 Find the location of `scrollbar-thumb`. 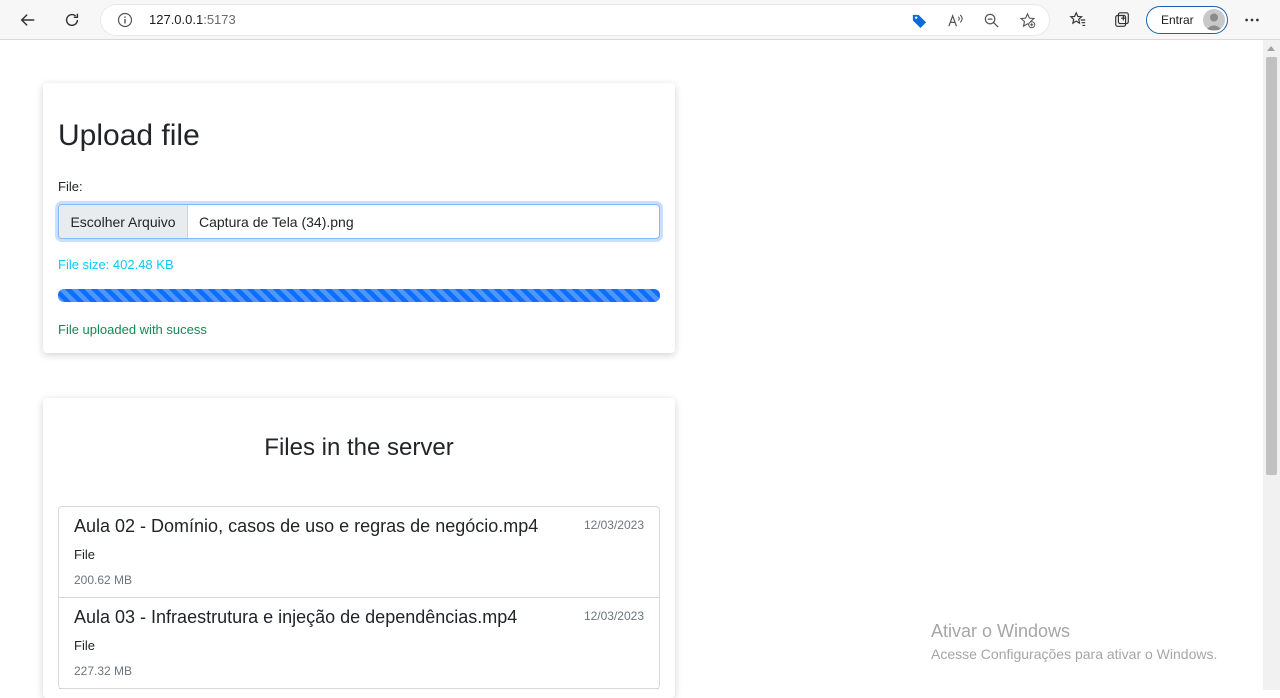

scrollbar-thumb is located at coordinates (1271, 266).